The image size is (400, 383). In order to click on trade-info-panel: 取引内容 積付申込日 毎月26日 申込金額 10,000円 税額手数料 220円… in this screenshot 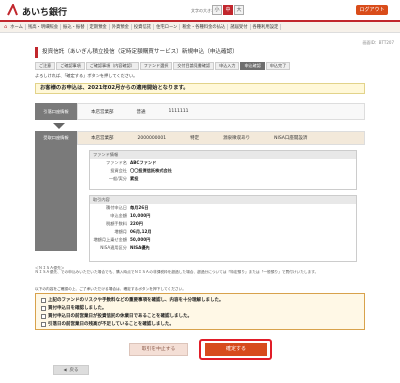, I will do `click(223, 228)`.